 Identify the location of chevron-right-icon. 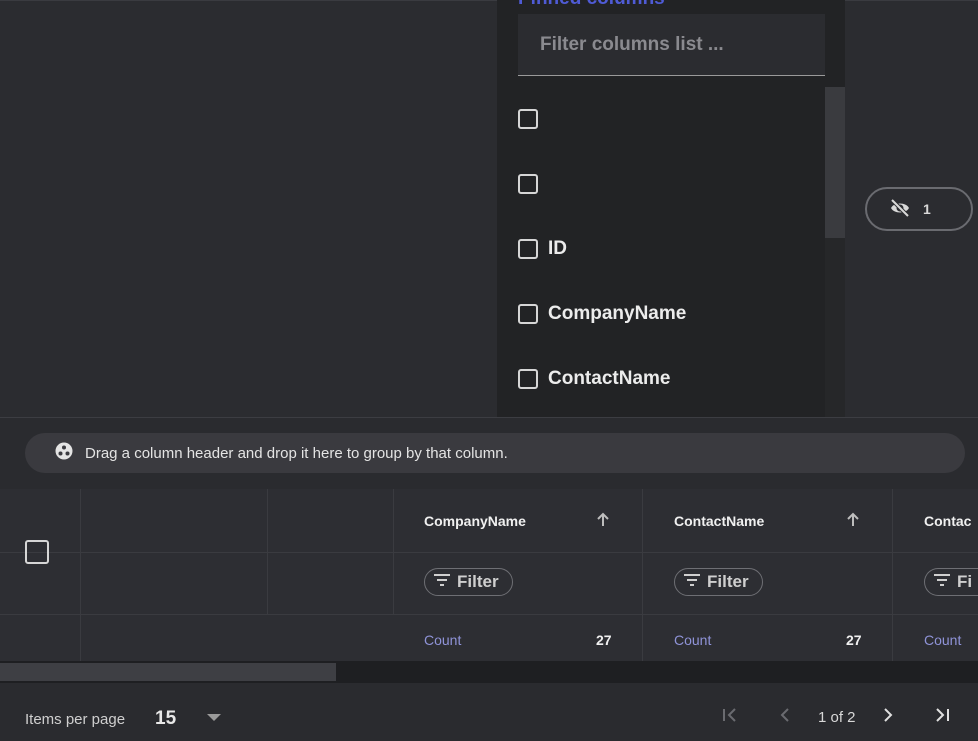
(888, 717).